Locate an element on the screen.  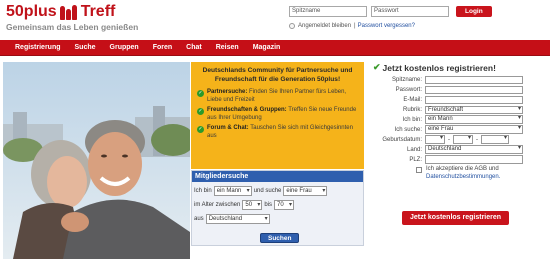
privacy-link: Datenschutzbestimmungen. is located at coordinates (463, 177).